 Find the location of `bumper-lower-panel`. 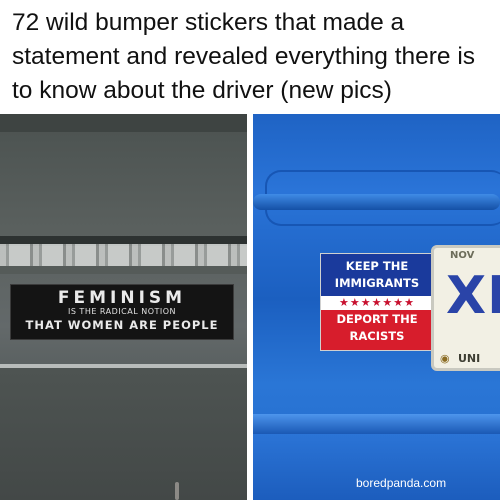

bumper-lower-panel is located at coordinates (123, 434).